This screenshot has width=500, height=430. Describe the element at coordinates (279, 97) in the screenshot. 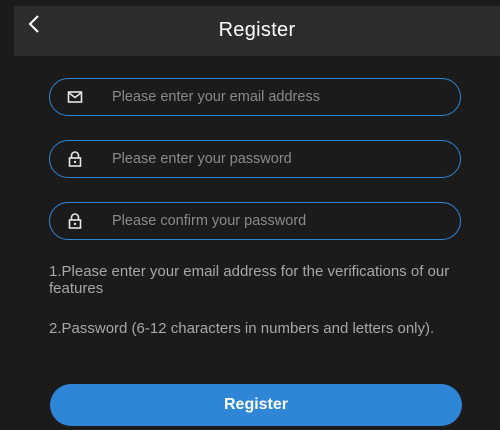

I see `email-input` at that location.